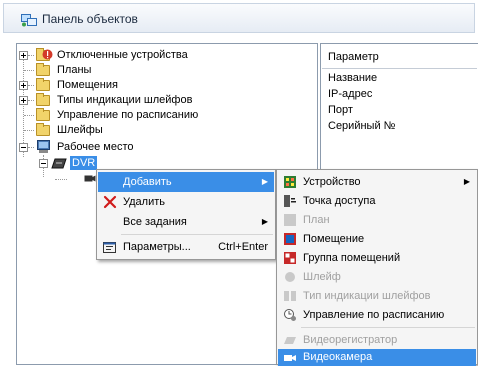  Describe the element at coordinates (122, 55) in the screenshot. I see `tree-item-label: Отключенные устройства` at that location.